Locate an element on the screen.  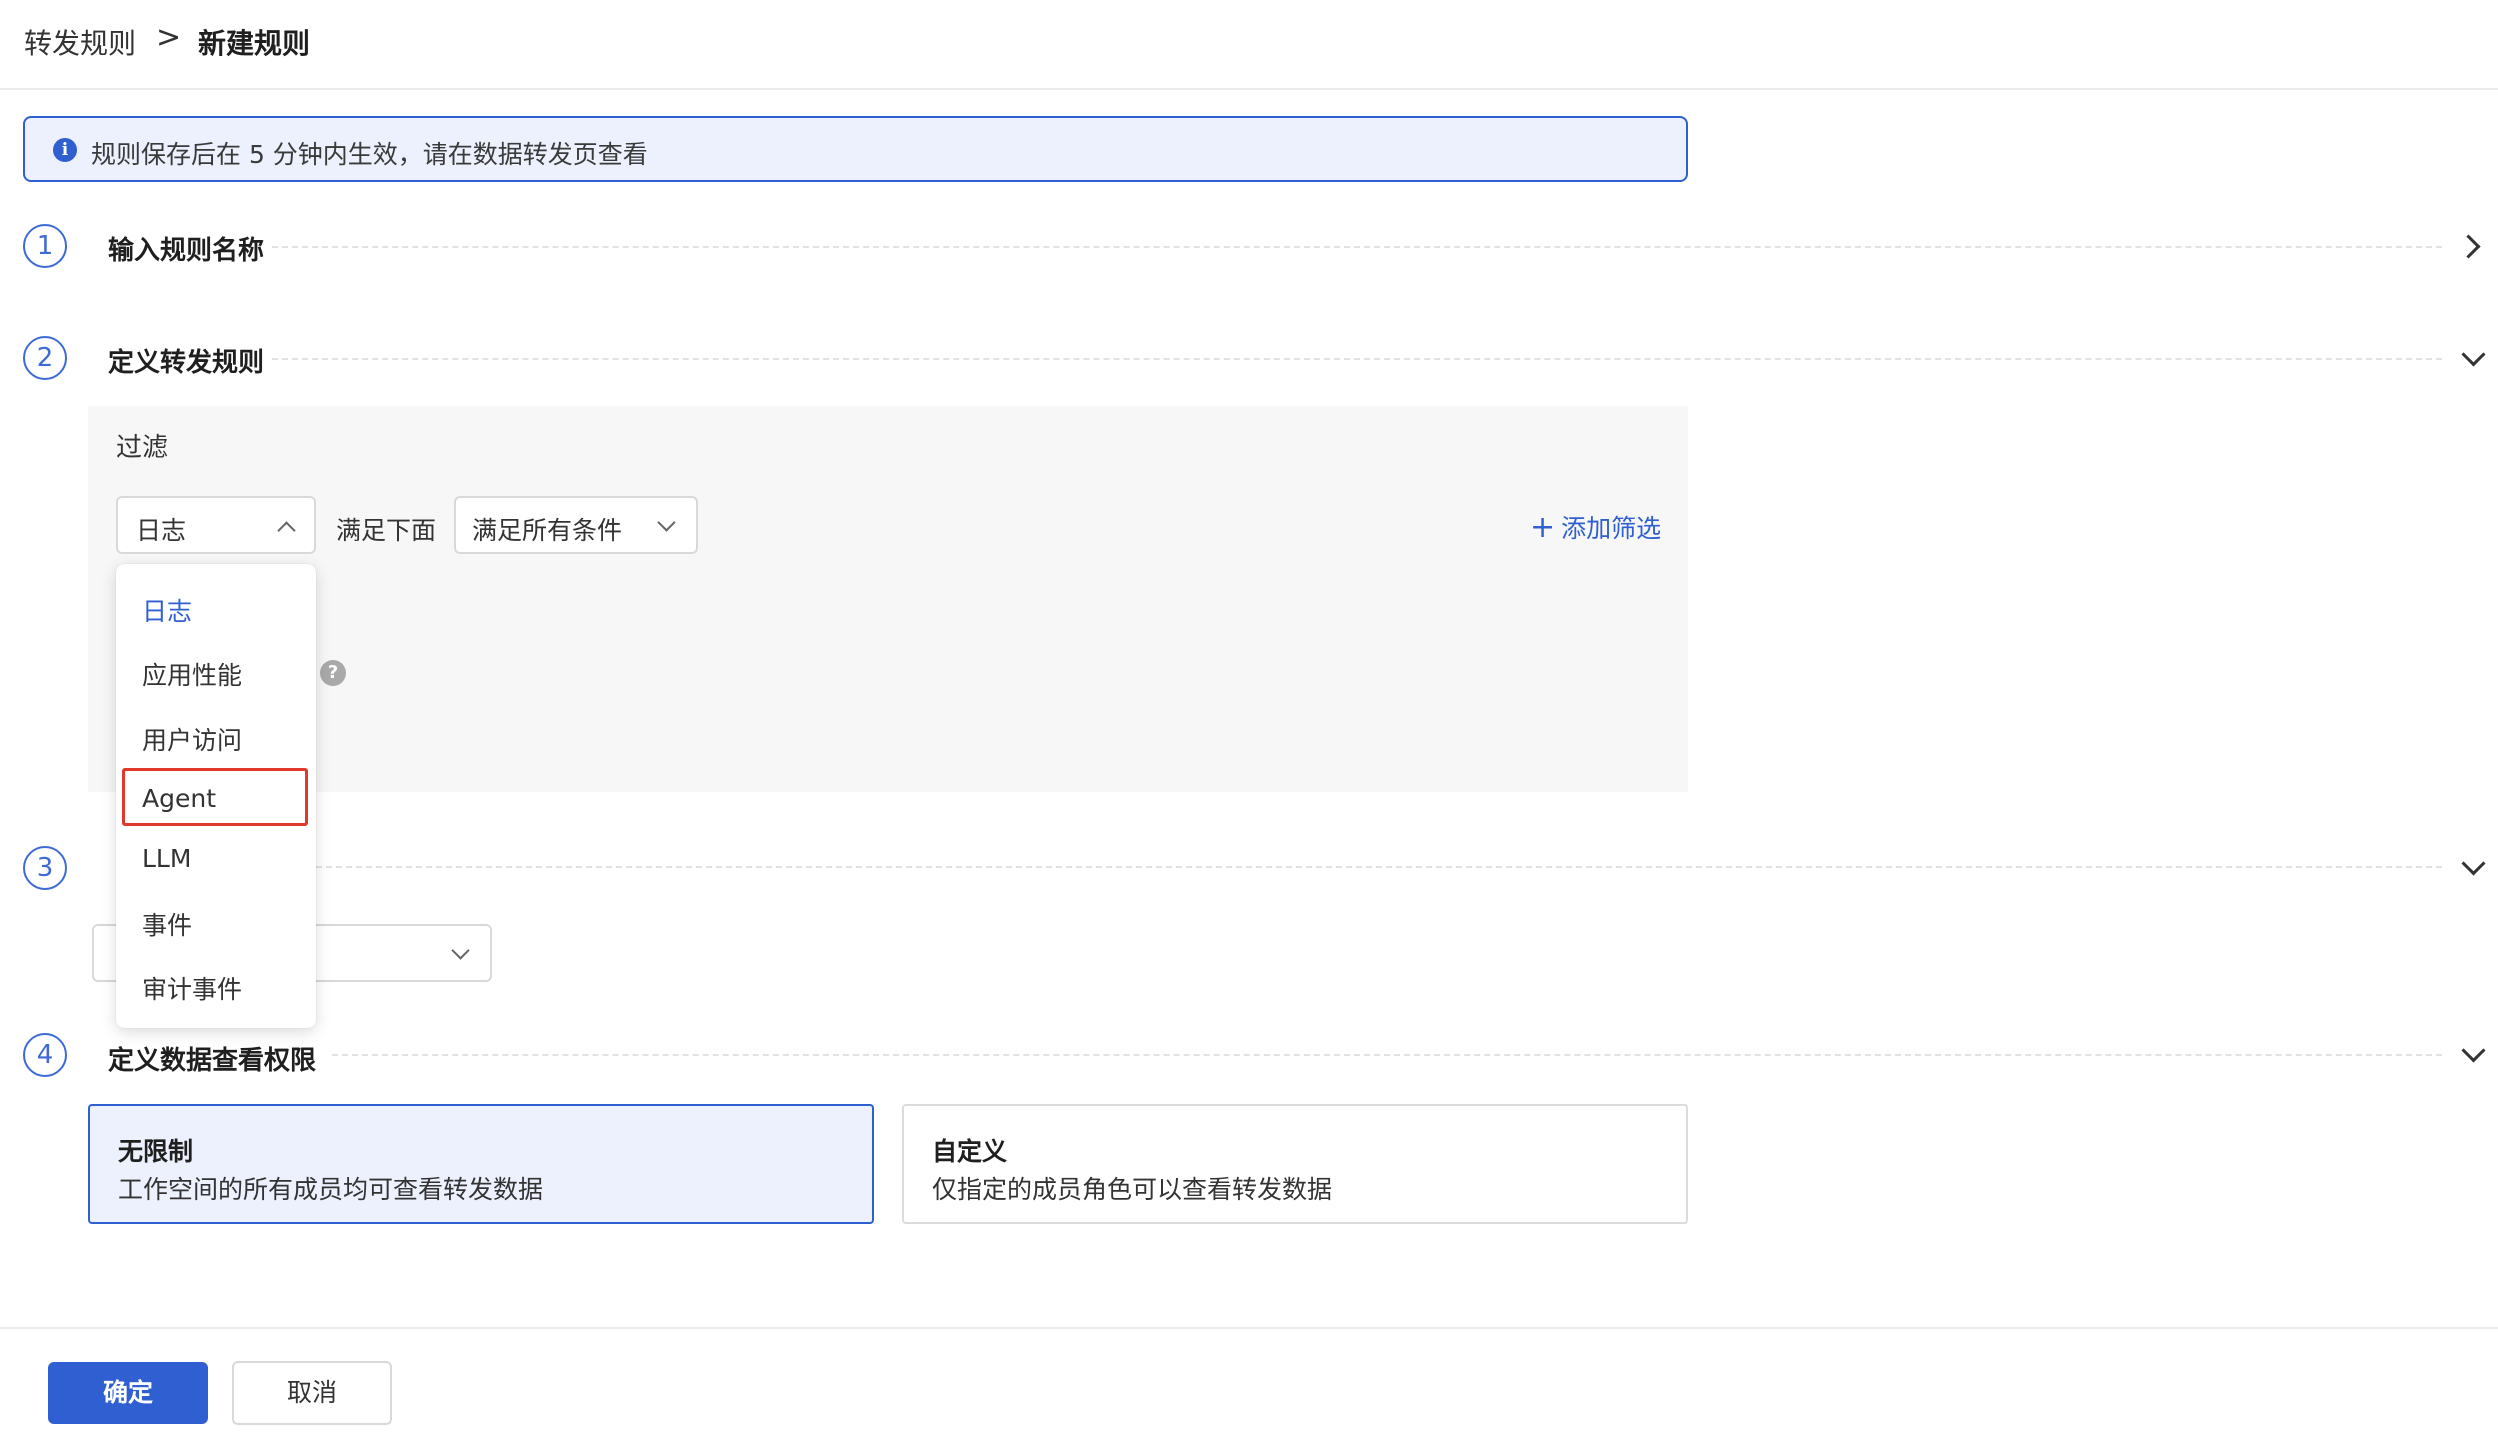
permission-card-description: 仅指定的成员角色可以查看转发数据 is located at coordinates (1132, 1189).